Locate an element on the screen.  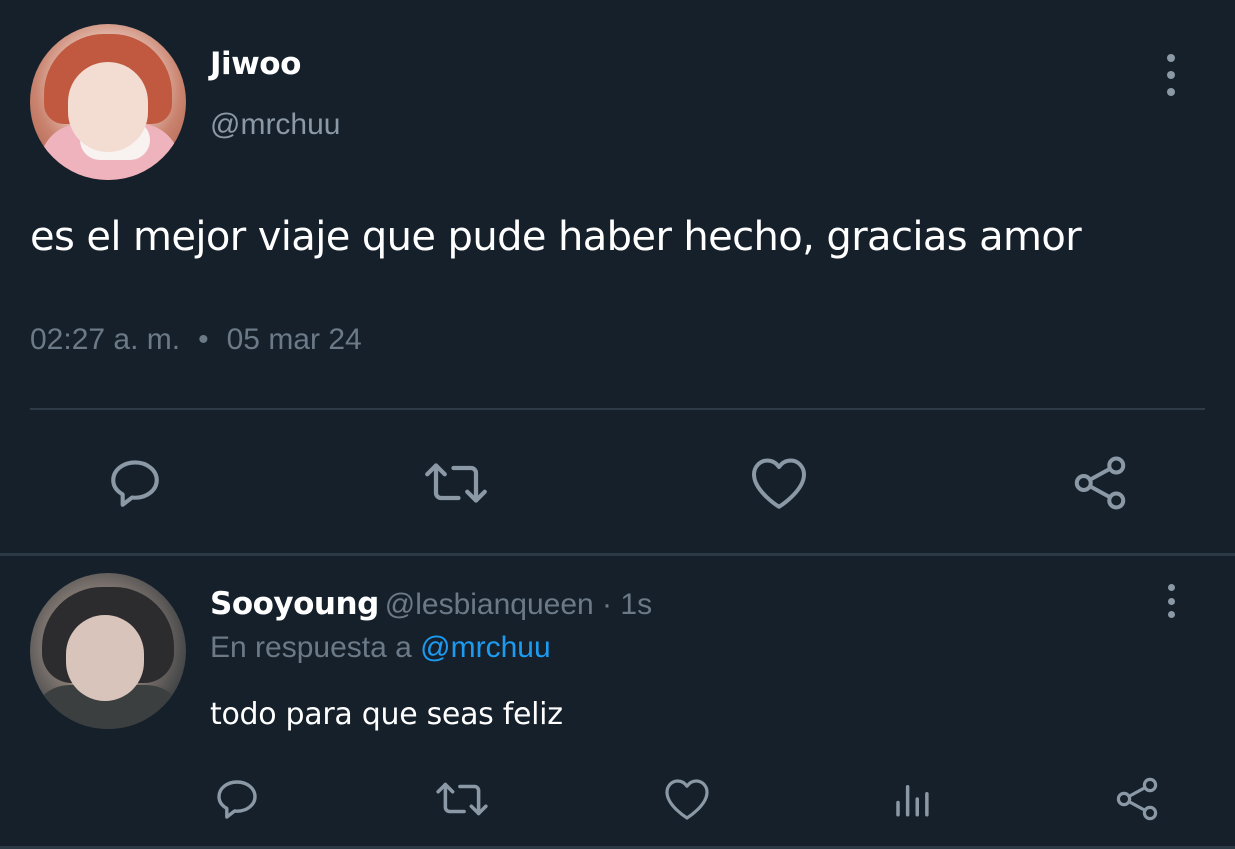
like-button is located at coordinates (779, 483).